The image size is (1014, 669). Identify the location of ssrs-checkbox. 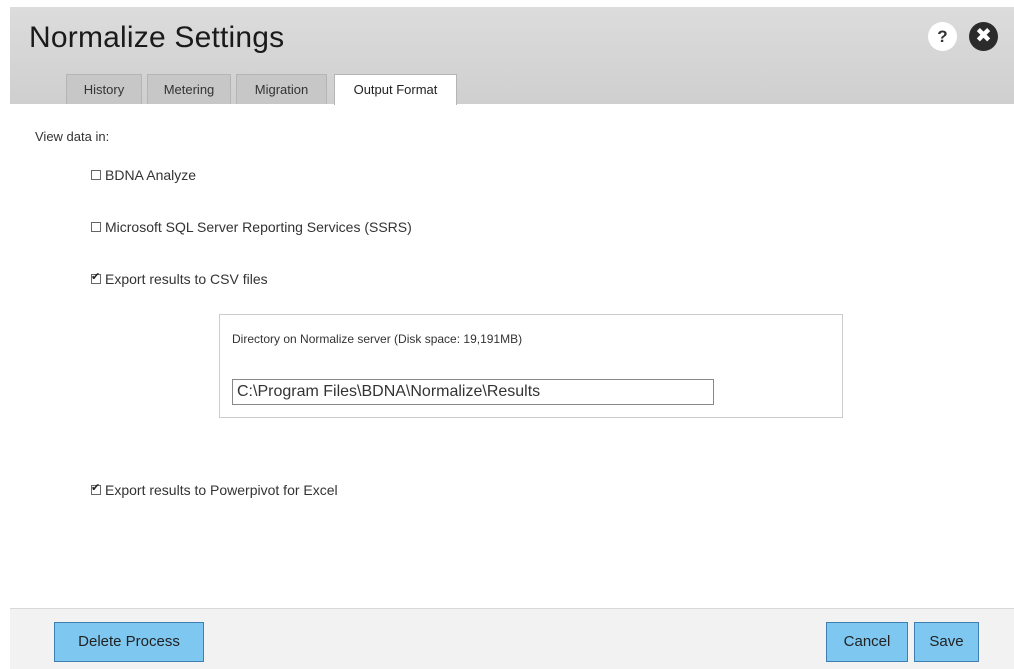
(96, 227).